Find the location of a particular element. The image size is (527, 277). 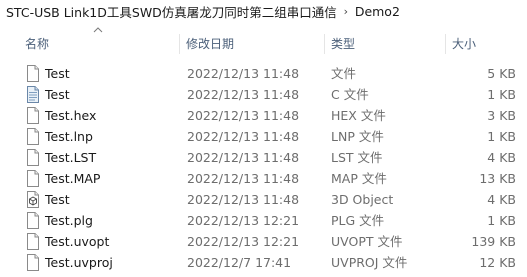

file-type: LST 文件 is located at coordinates (357, 157).